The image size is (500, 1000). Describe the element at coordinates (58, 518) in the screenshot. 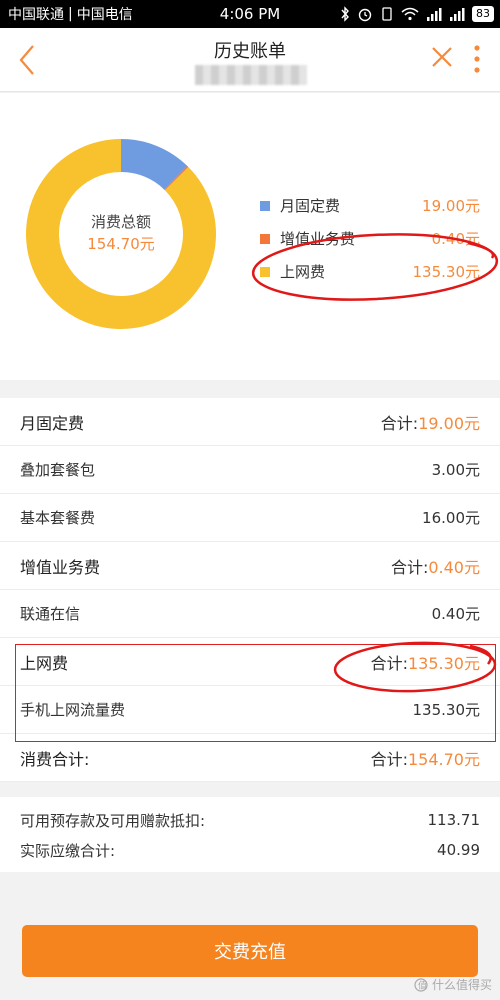

I see `bill-item-label: 基本套餐费` at that location.